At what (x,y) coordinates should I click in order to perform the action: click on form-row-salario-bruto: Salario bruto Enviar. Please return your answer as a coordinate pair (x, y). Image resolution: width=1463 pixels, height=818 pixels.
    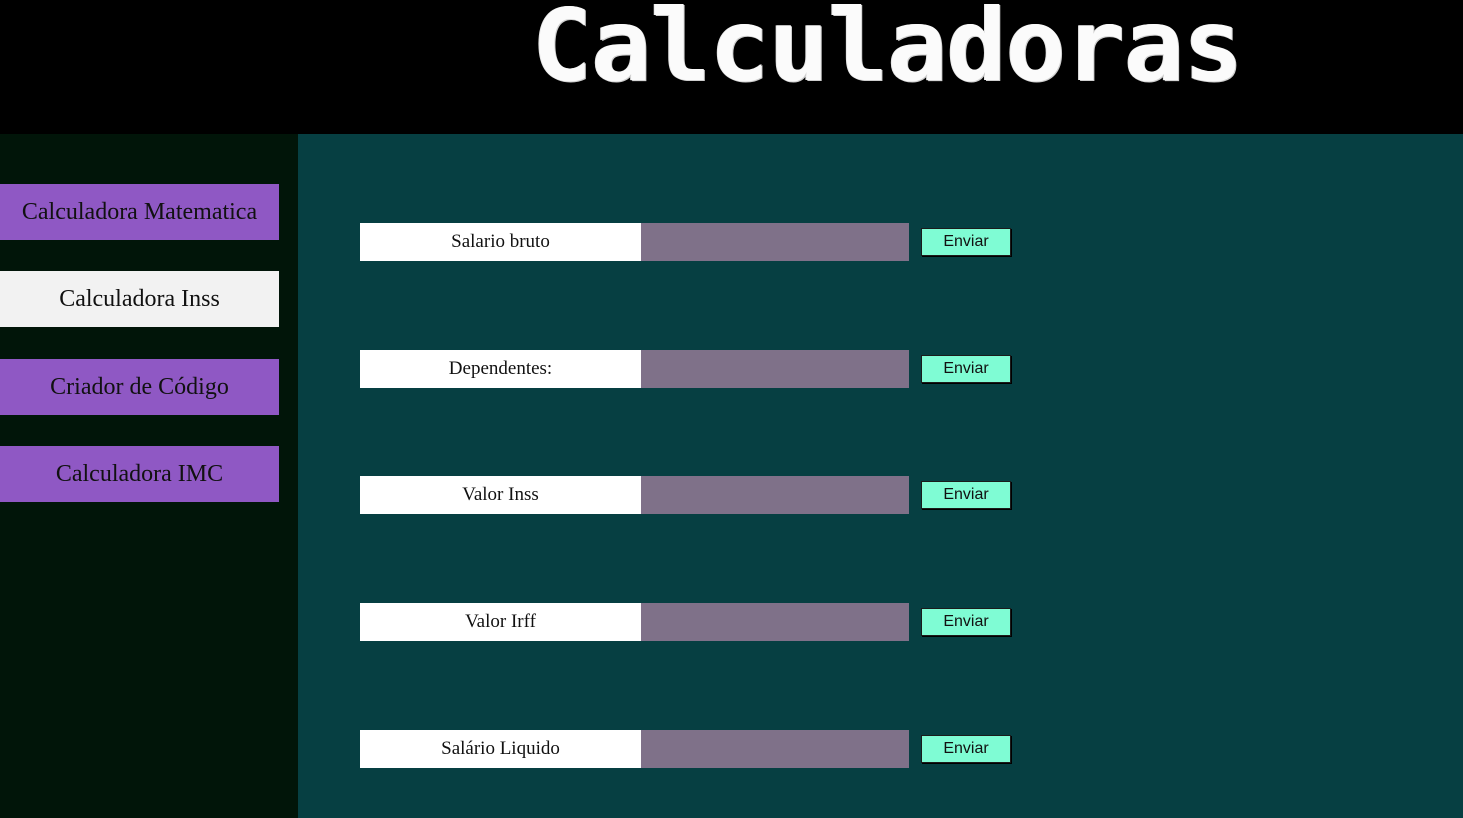
    Looking at the image, I should click on (690, 242).